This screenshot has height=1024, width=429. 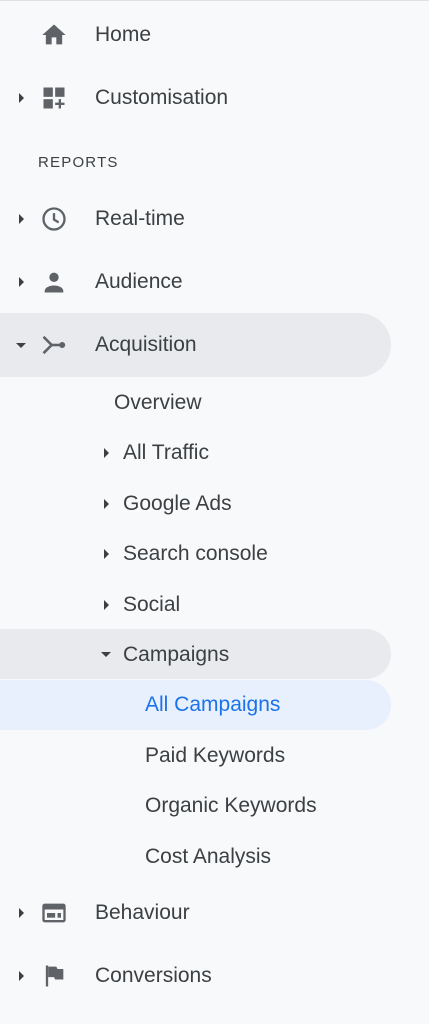 What do you see at coordinates (140, 218) in the screenshot?
I see `nav-item-label: Real-time` at bounding box center [140, 218].